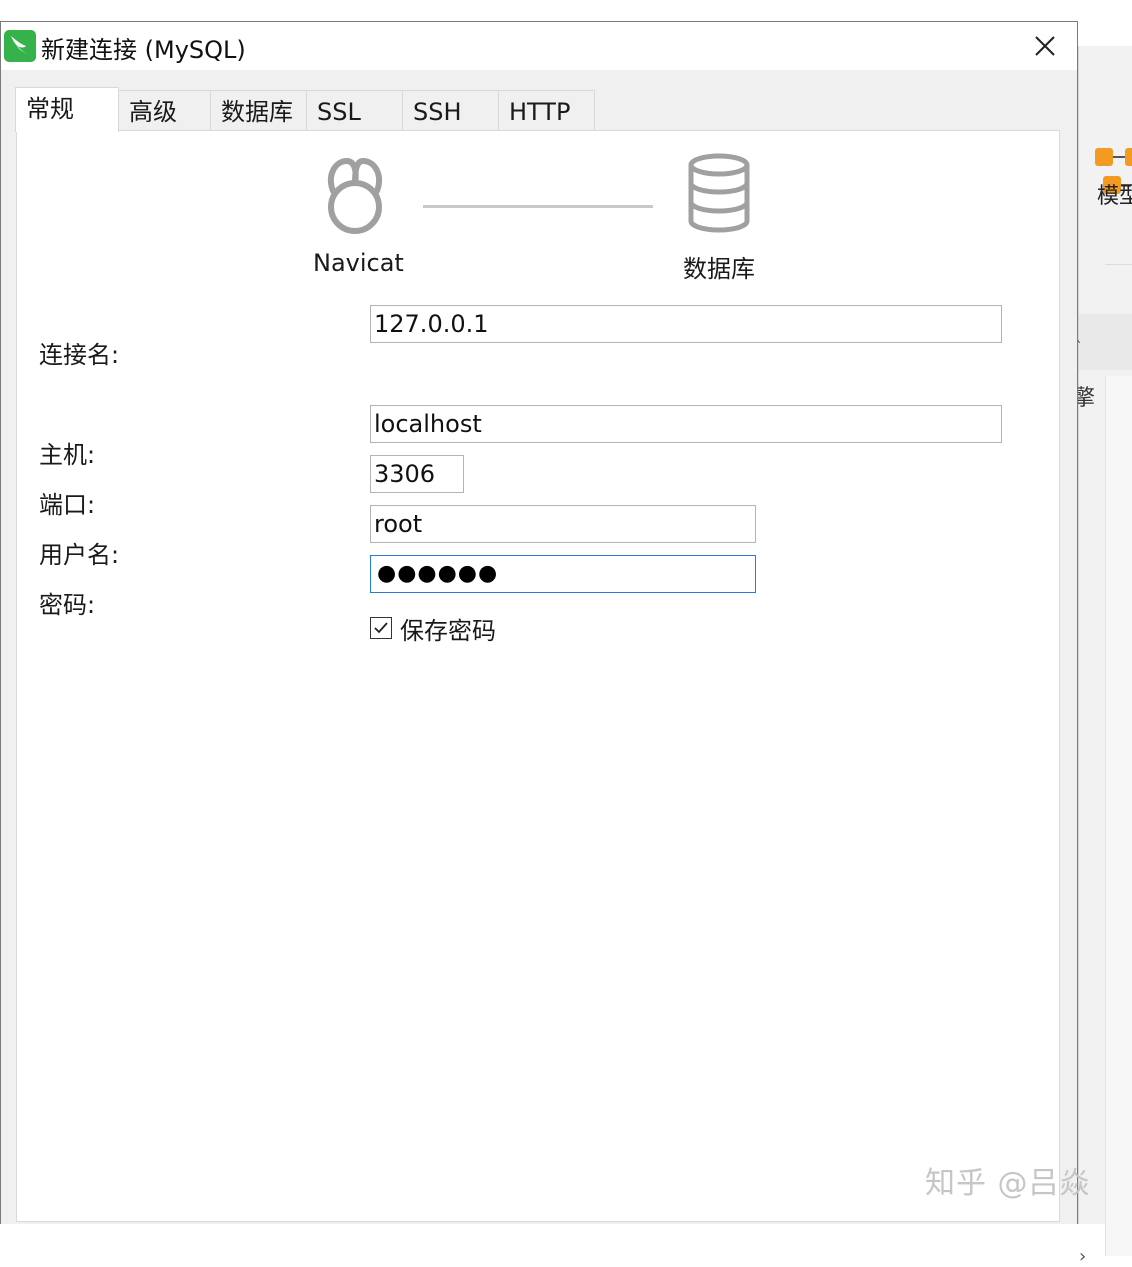 This screenshot has height=1267, width=1132. I want to click on connection-name-label: 连接名:, so click(79, 355).